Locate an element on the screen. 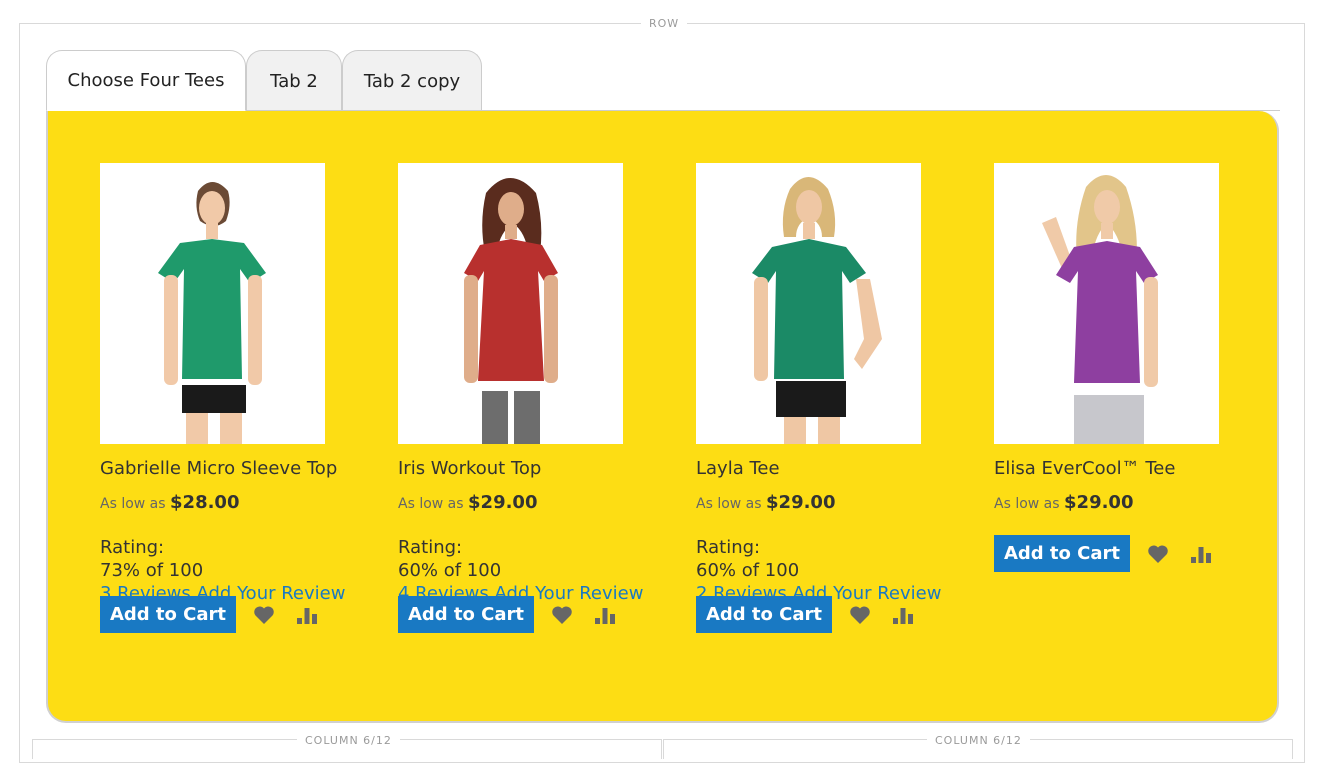  product-name: Gabrielle Micro Sleeve Top is located at coordinates (218, 468).